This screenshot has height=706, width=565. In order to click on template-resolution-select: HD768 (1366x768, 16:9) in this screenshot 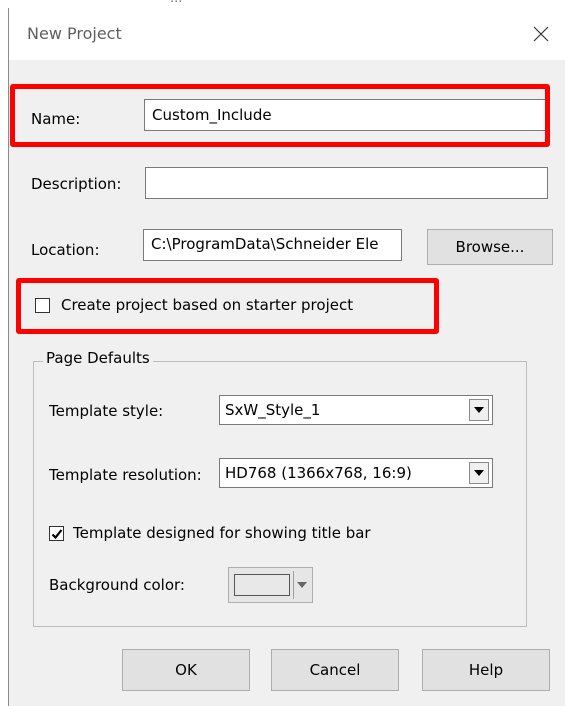, I will do `click(356, 473)`.